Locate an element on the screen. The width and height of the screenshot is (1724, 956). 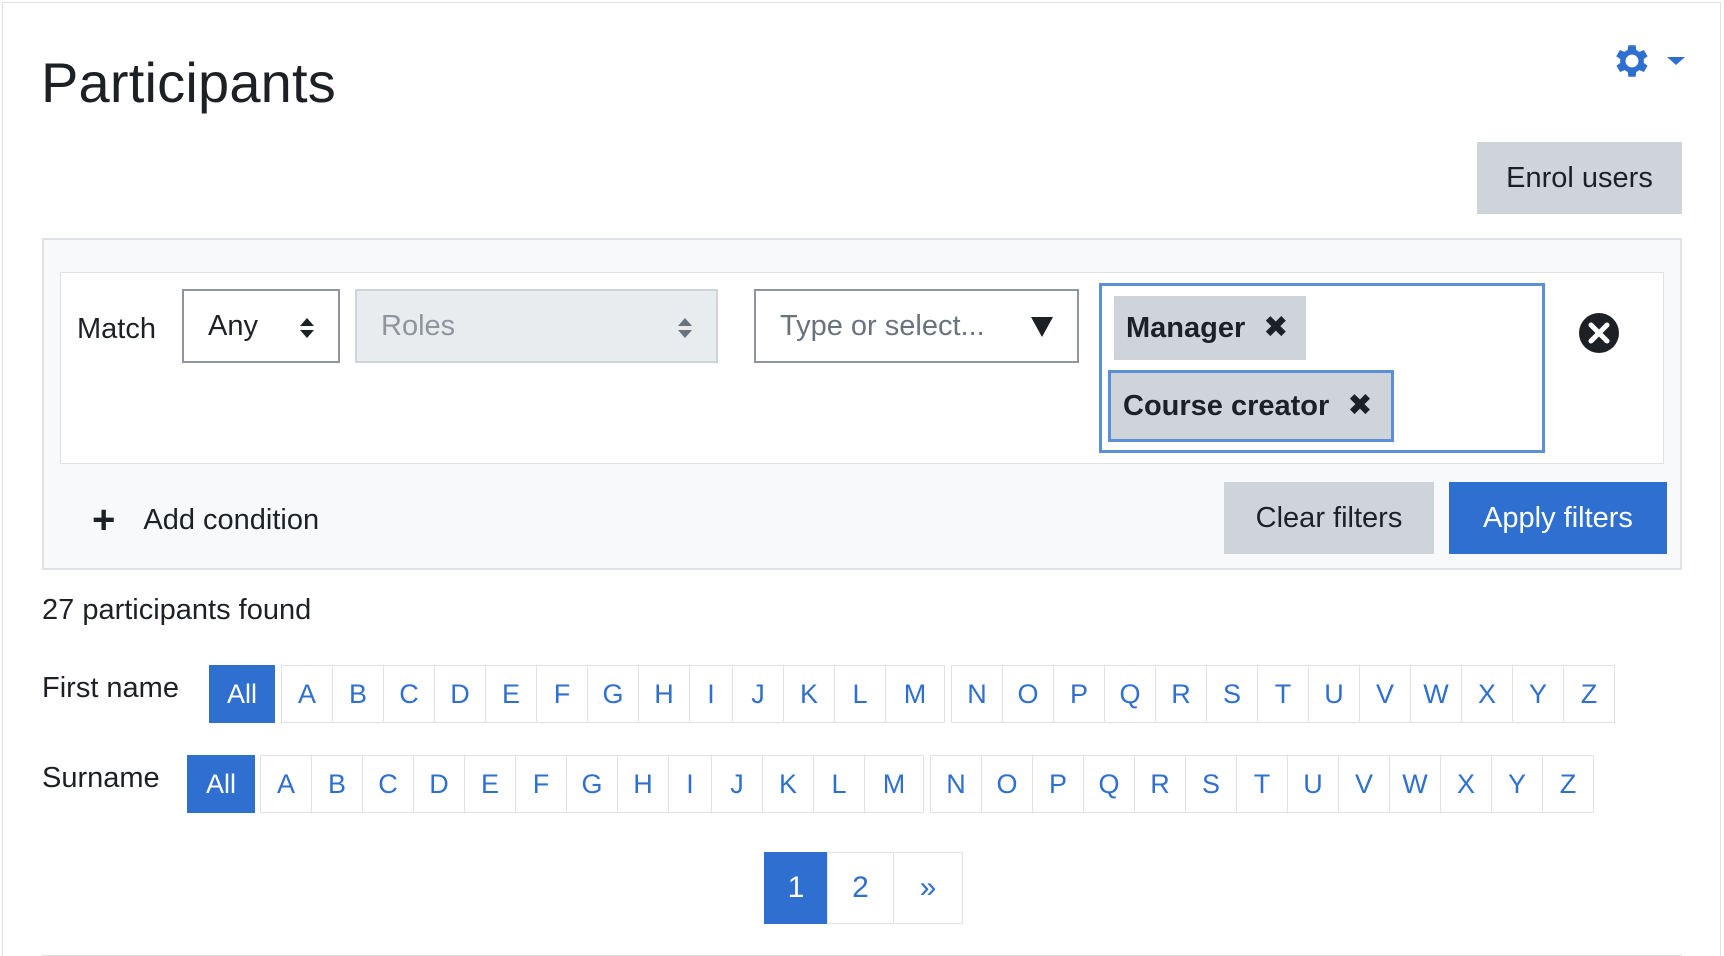
first-name-label: First name is located at coordinates (110, 688).